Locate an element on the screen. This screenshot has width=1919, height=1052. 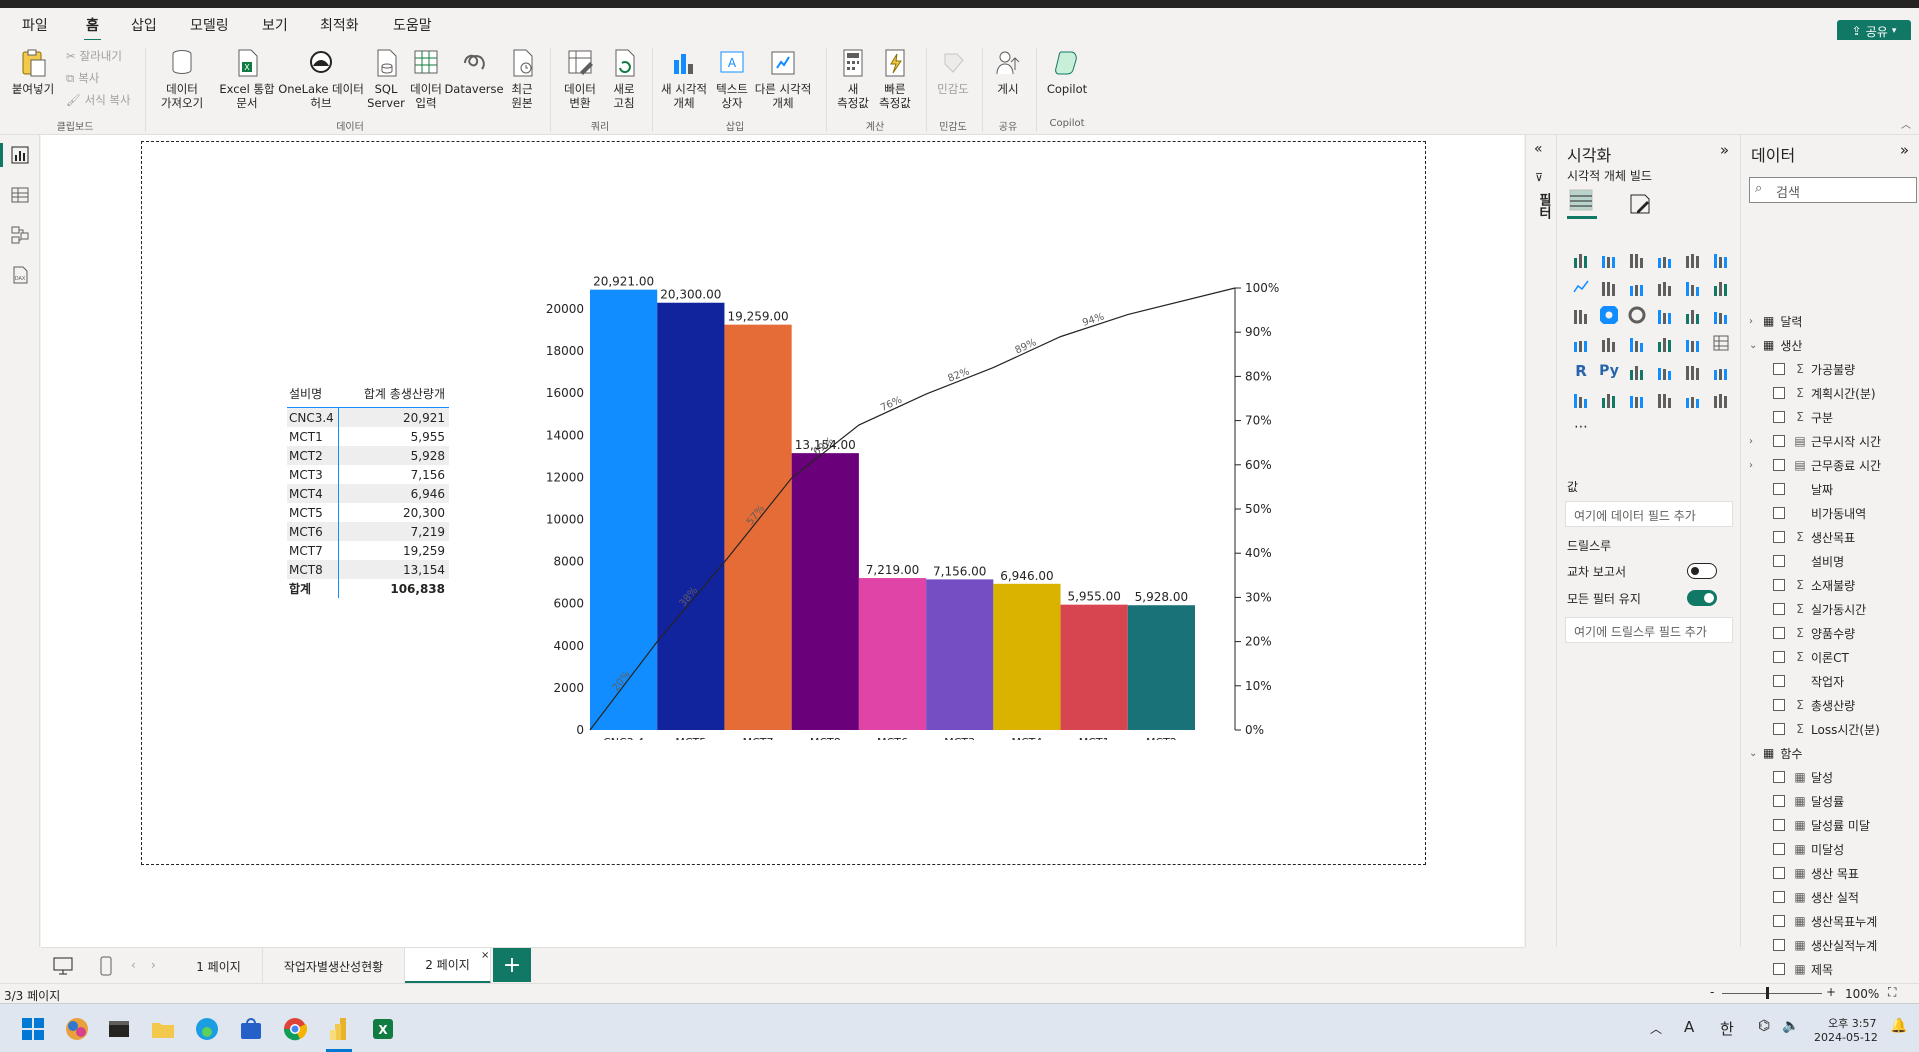
keep-filters-toggle is located at coordinates (1702, 598).